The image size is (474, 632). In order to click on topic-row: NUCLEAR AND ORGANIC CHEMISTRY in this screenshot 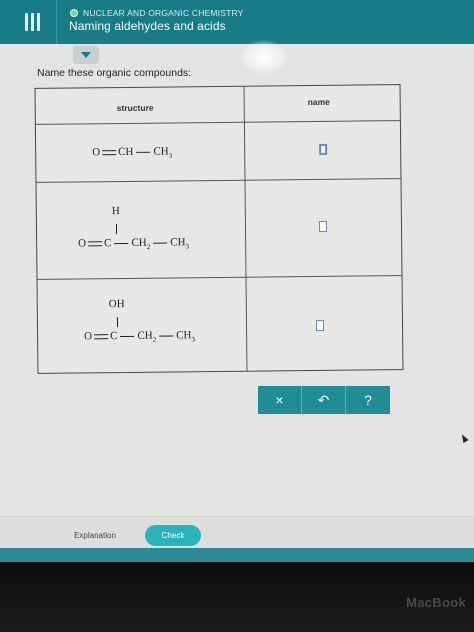, I will do `click(157, 13)`.